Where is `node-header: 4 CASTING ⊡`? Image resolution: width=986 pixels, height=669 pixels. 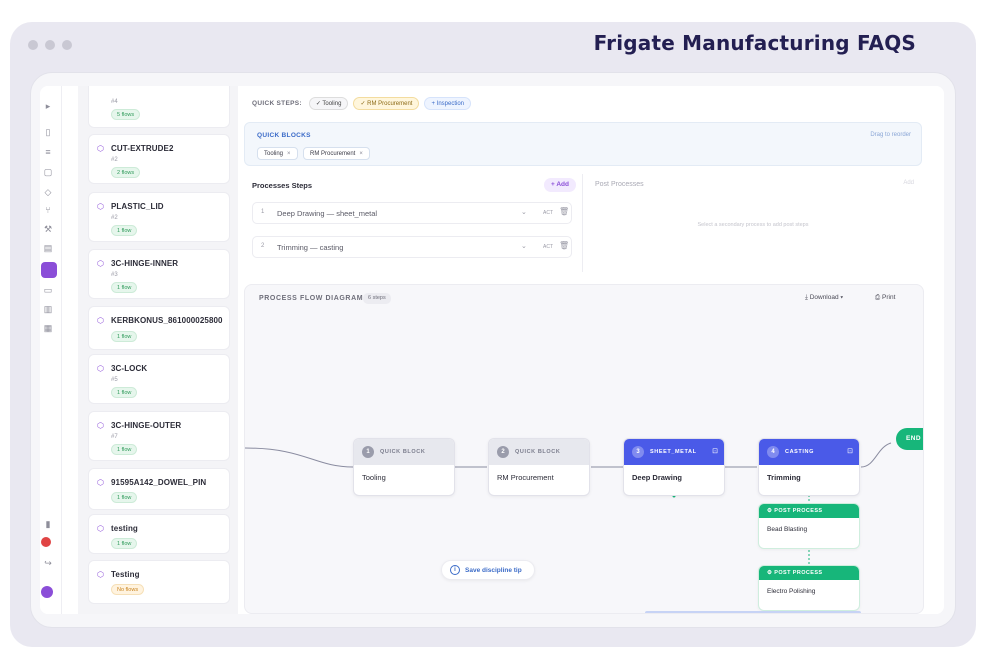
node-header: 4 CASTING ⊡ is located at coordinates (809, 452).